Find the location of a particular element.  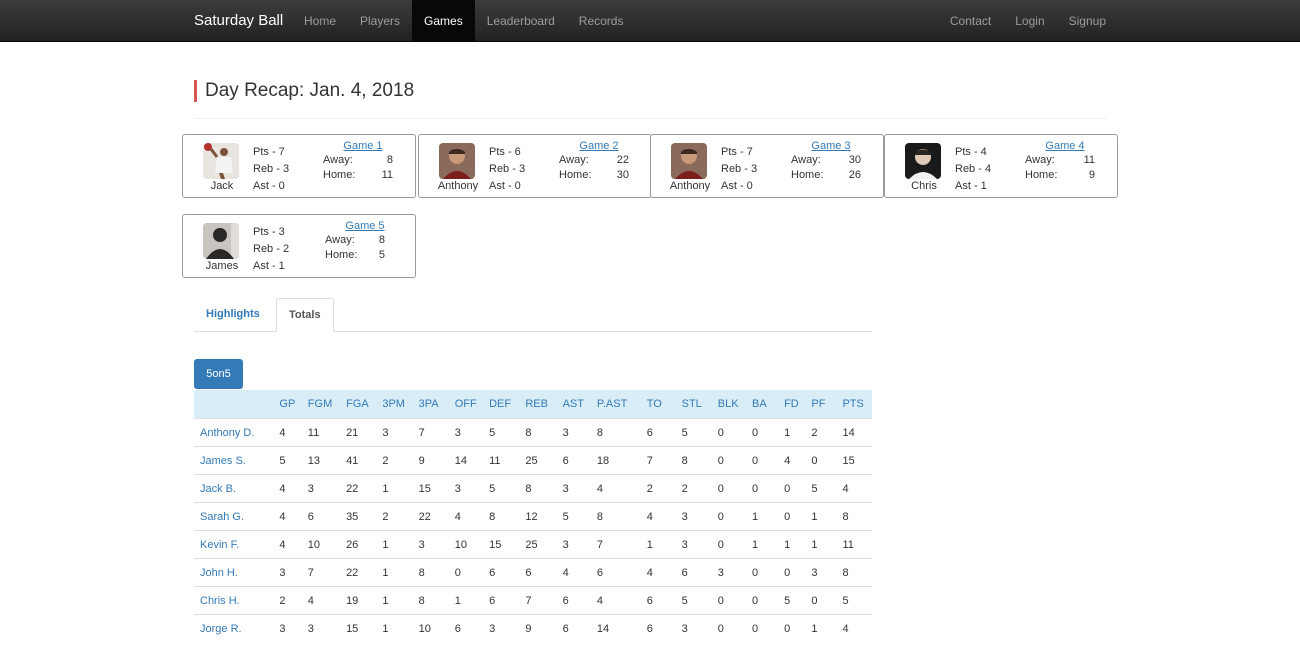

player-name: Jack is located at coordinates (222, 186).